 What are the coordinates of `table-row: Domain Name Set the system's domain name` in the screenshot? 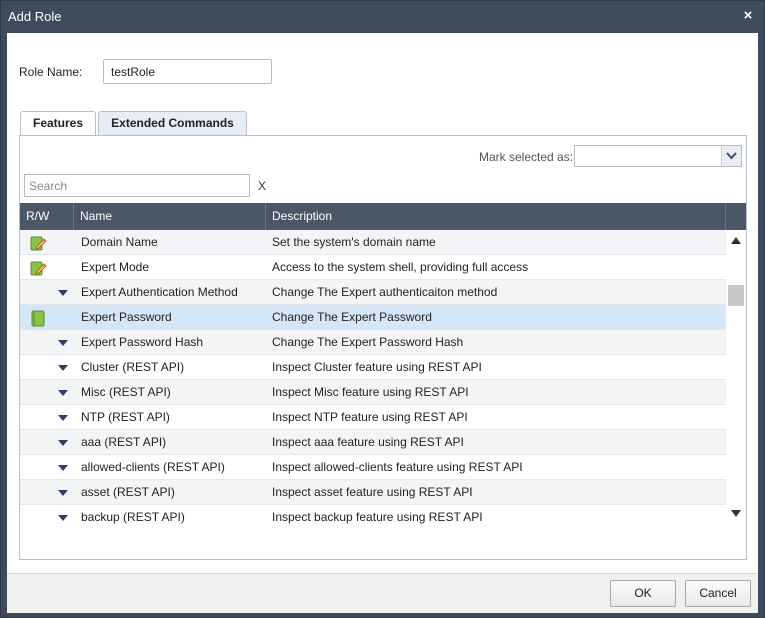 It's located at (373, 242).